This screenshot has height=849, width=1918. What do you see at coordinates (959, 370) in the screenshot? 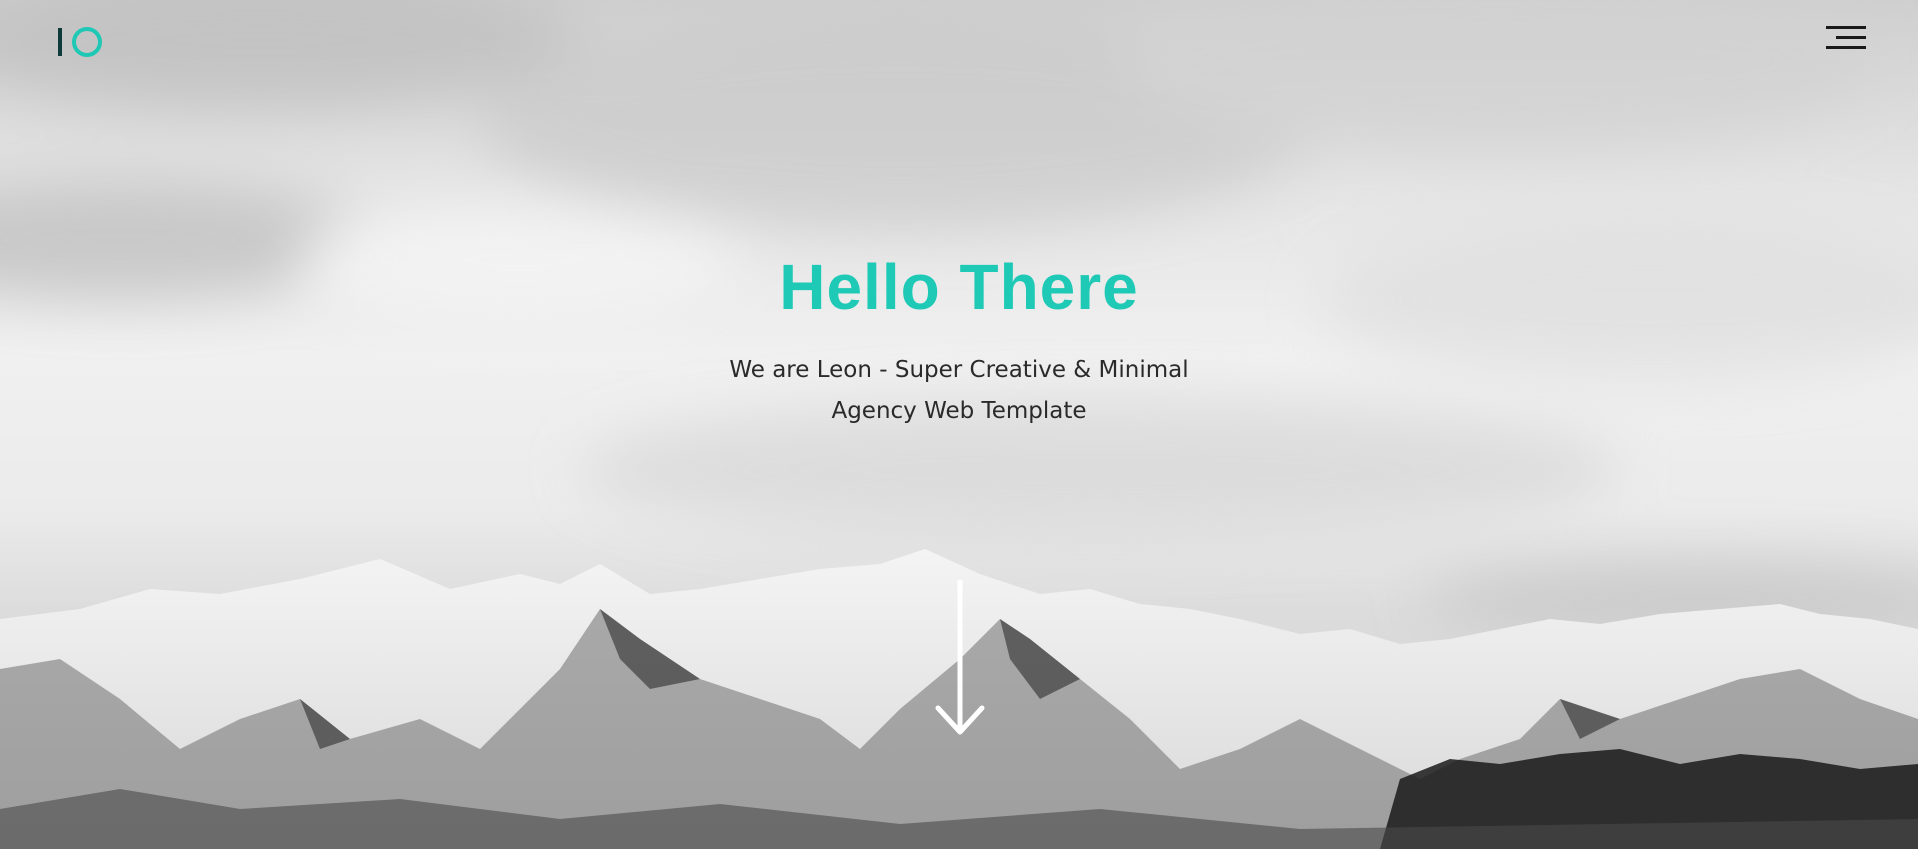
I see `hero-subtitle-line1: We are Leon - Super Creative & Minimal` at bounding box center [959, 370].